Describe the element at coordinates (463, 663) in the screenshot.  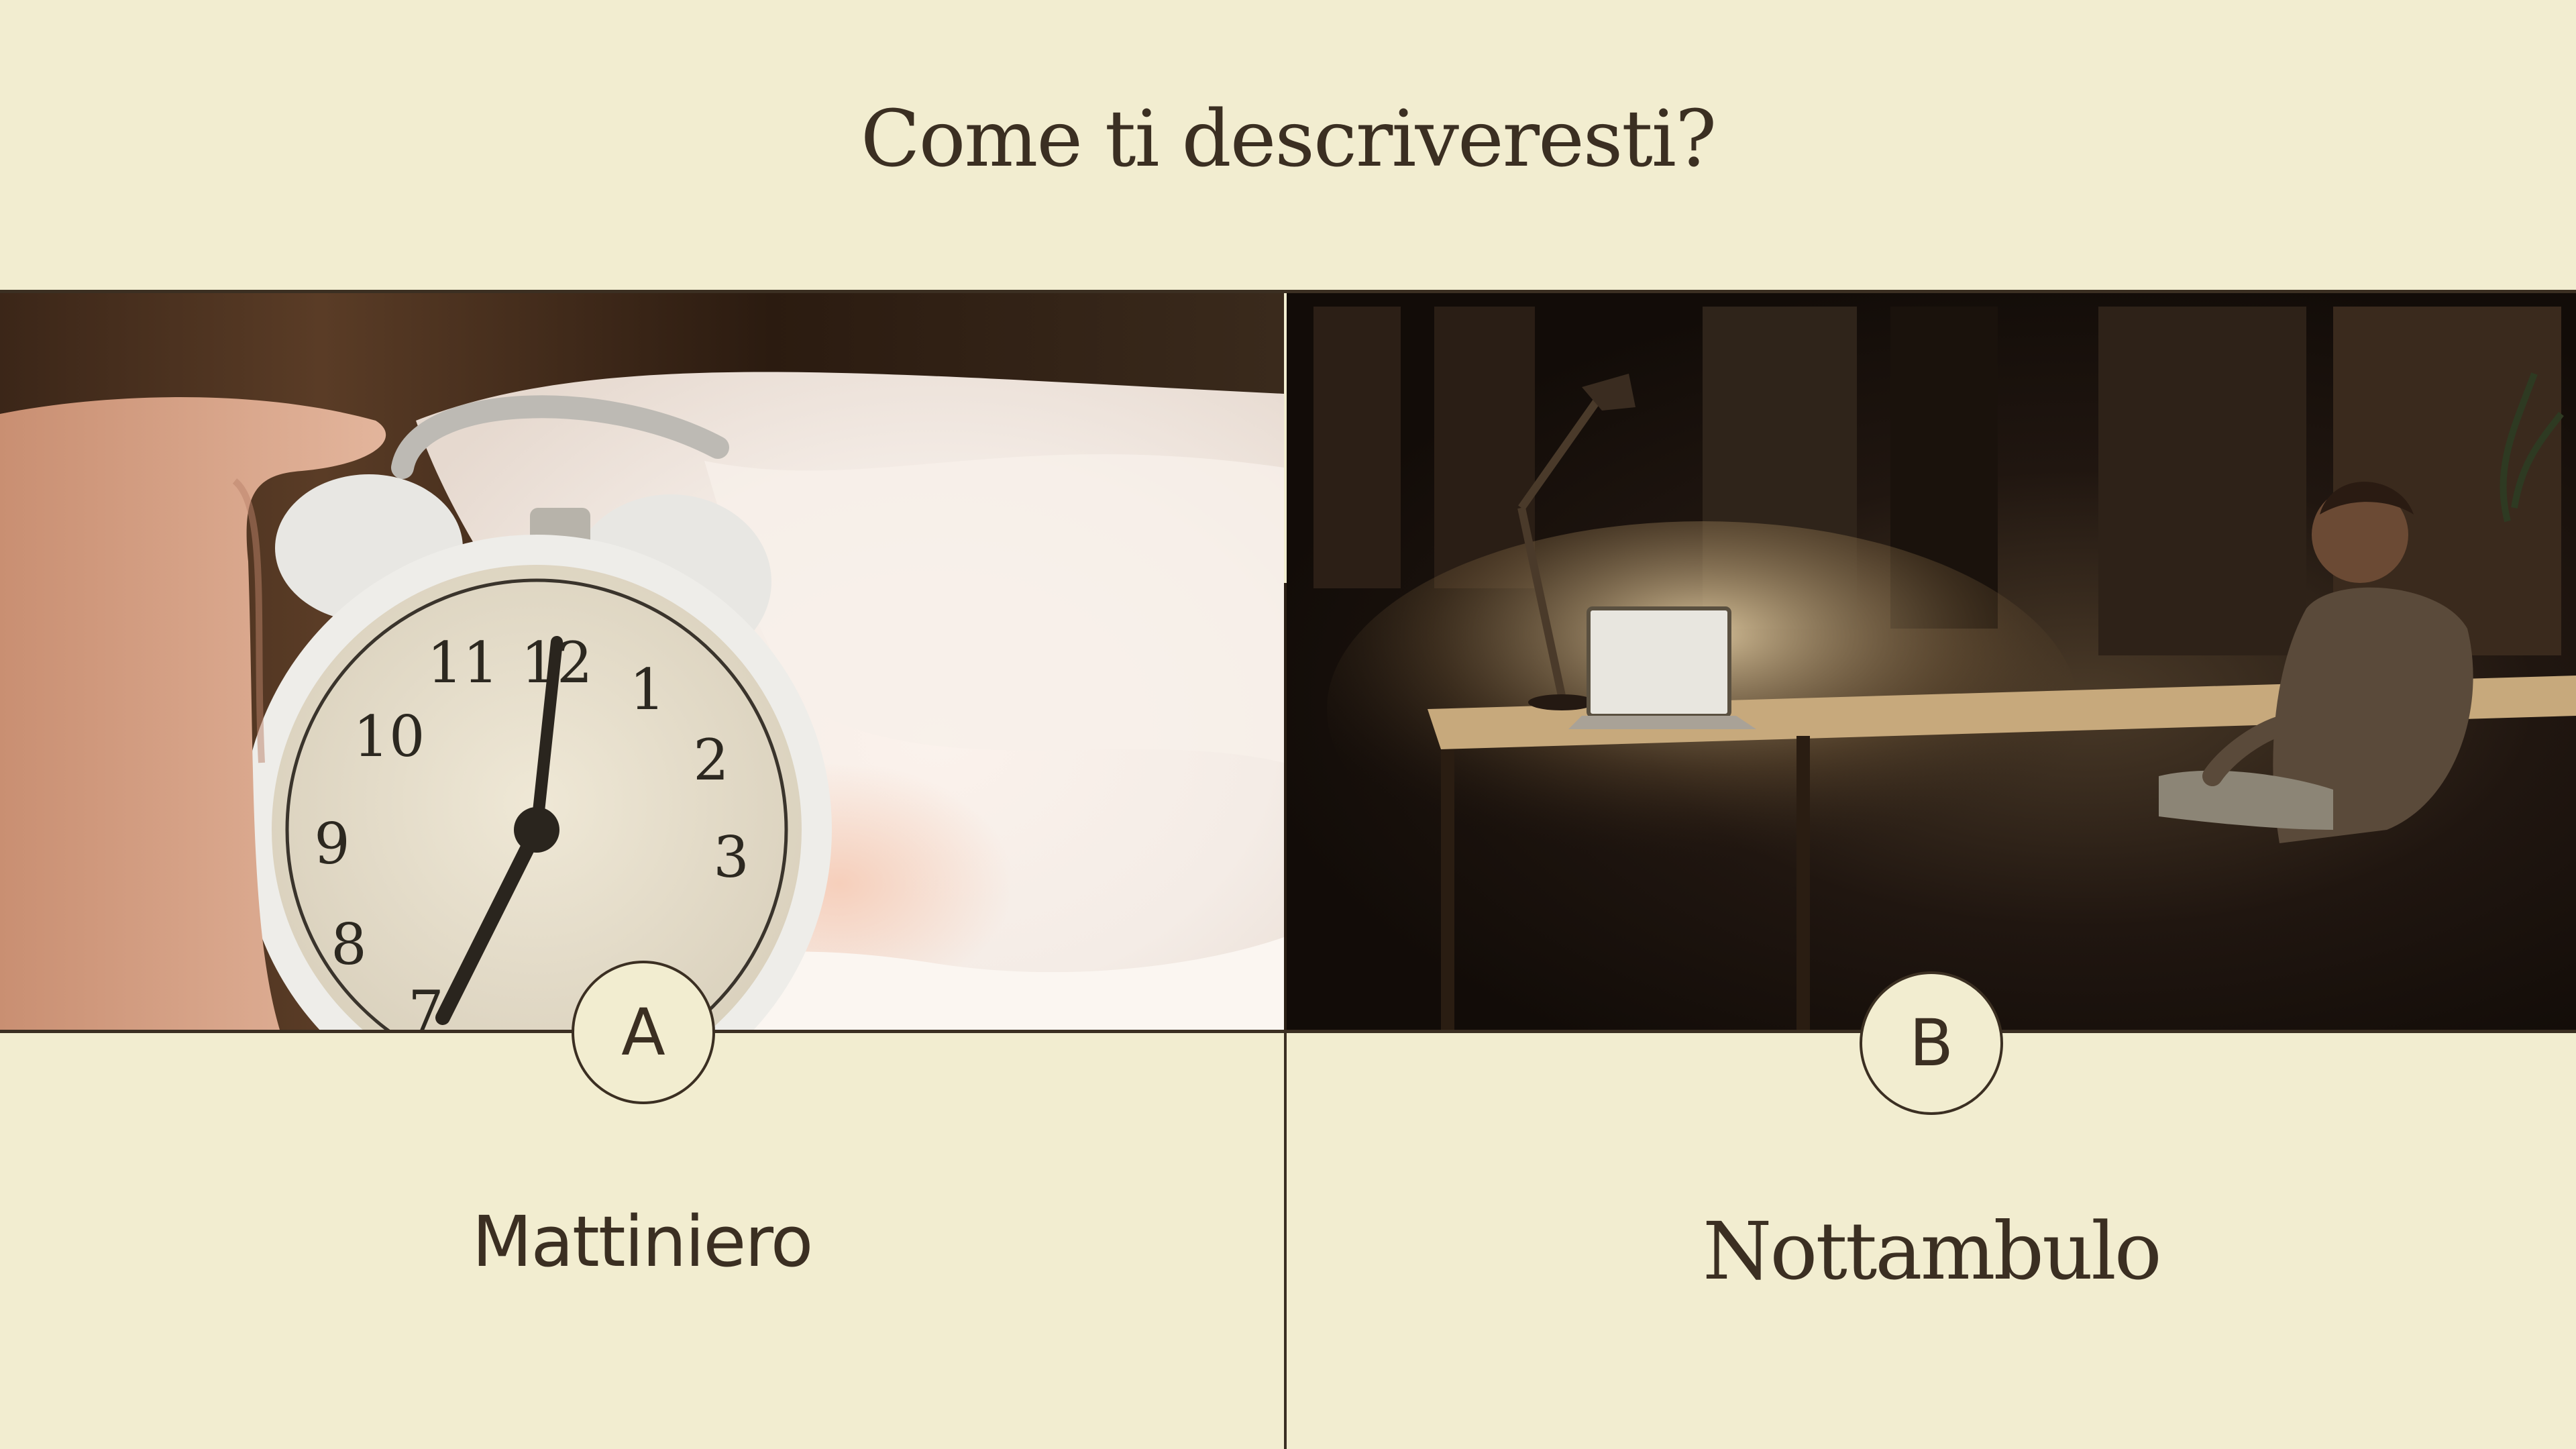
I see `svg-text: 11` at that location.